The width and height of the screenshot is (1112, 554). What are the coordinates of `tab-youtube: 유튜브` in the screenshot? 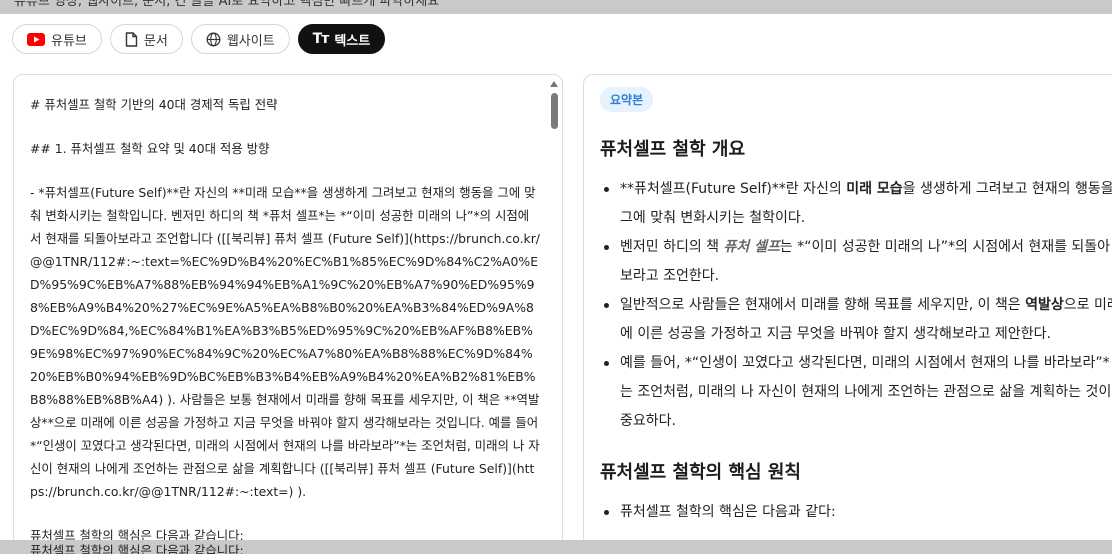 It's located at (57, 39).